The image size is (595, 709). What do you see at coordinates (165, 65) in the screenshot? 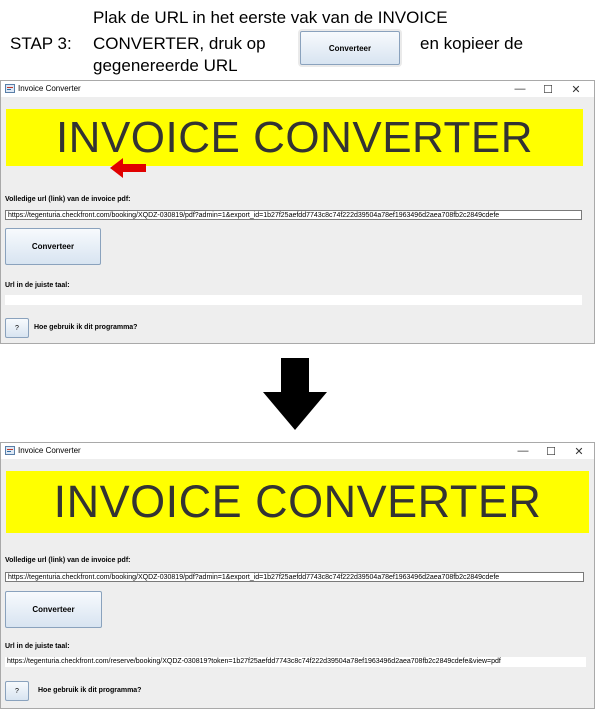
I see `instruction-line-3: gegenereerde URL` at bounding box center [165, 65].